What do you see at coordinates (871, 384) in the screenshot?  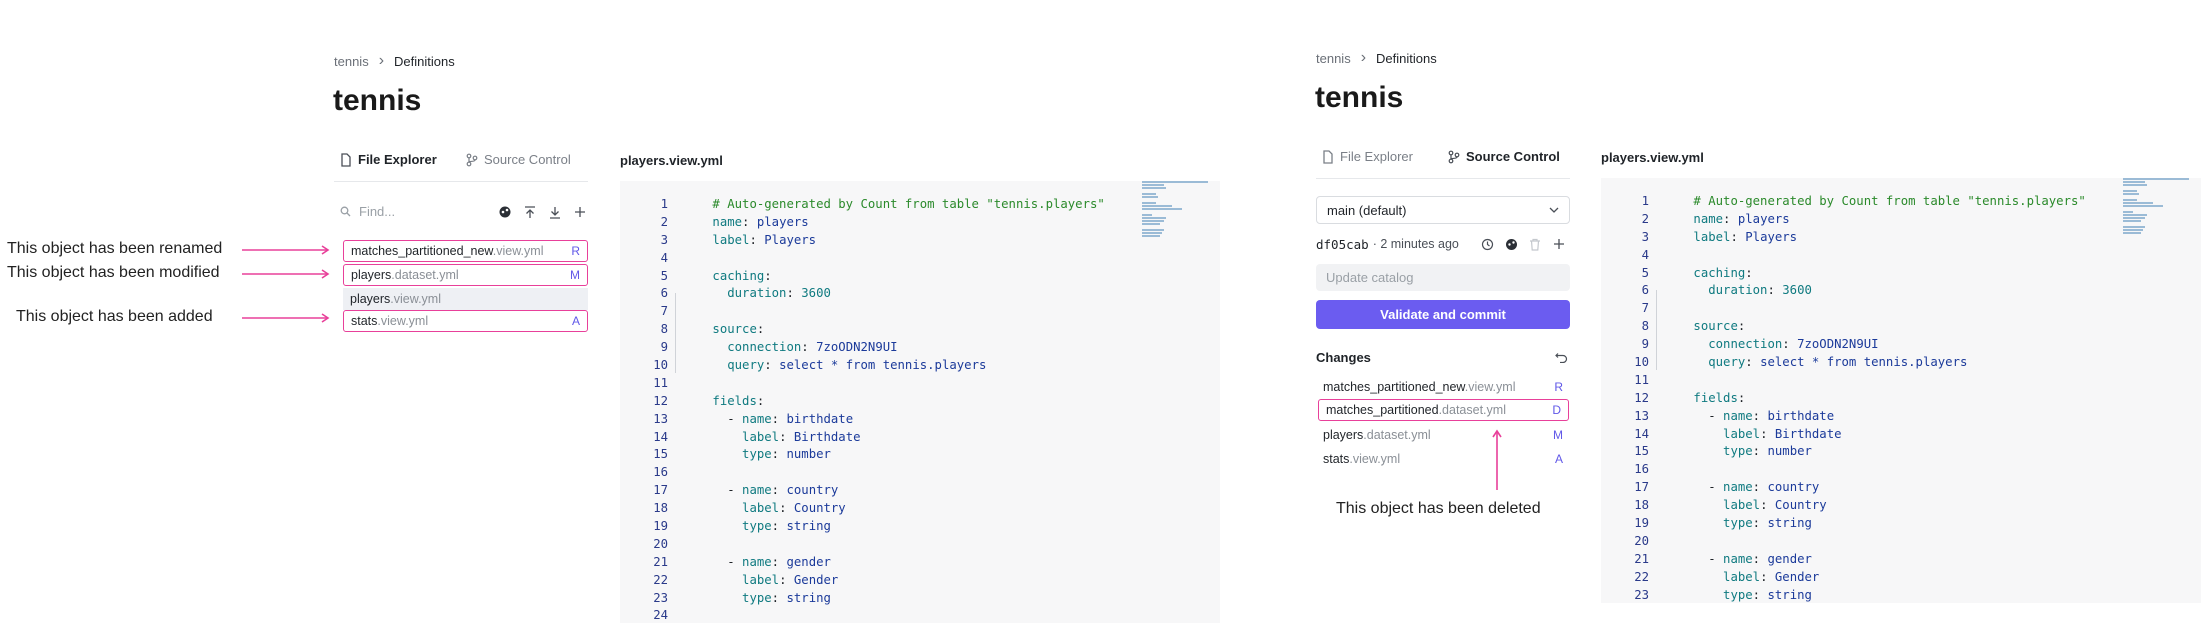 I see `code-line: 11` at bounding box center [871, 384].